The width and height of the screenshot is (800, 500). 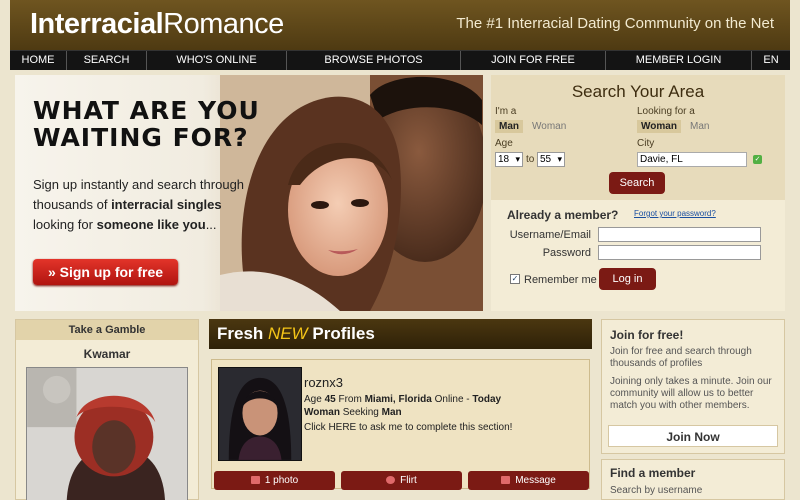 I want to click on nav-language: EN, so click(x=771, y=60).